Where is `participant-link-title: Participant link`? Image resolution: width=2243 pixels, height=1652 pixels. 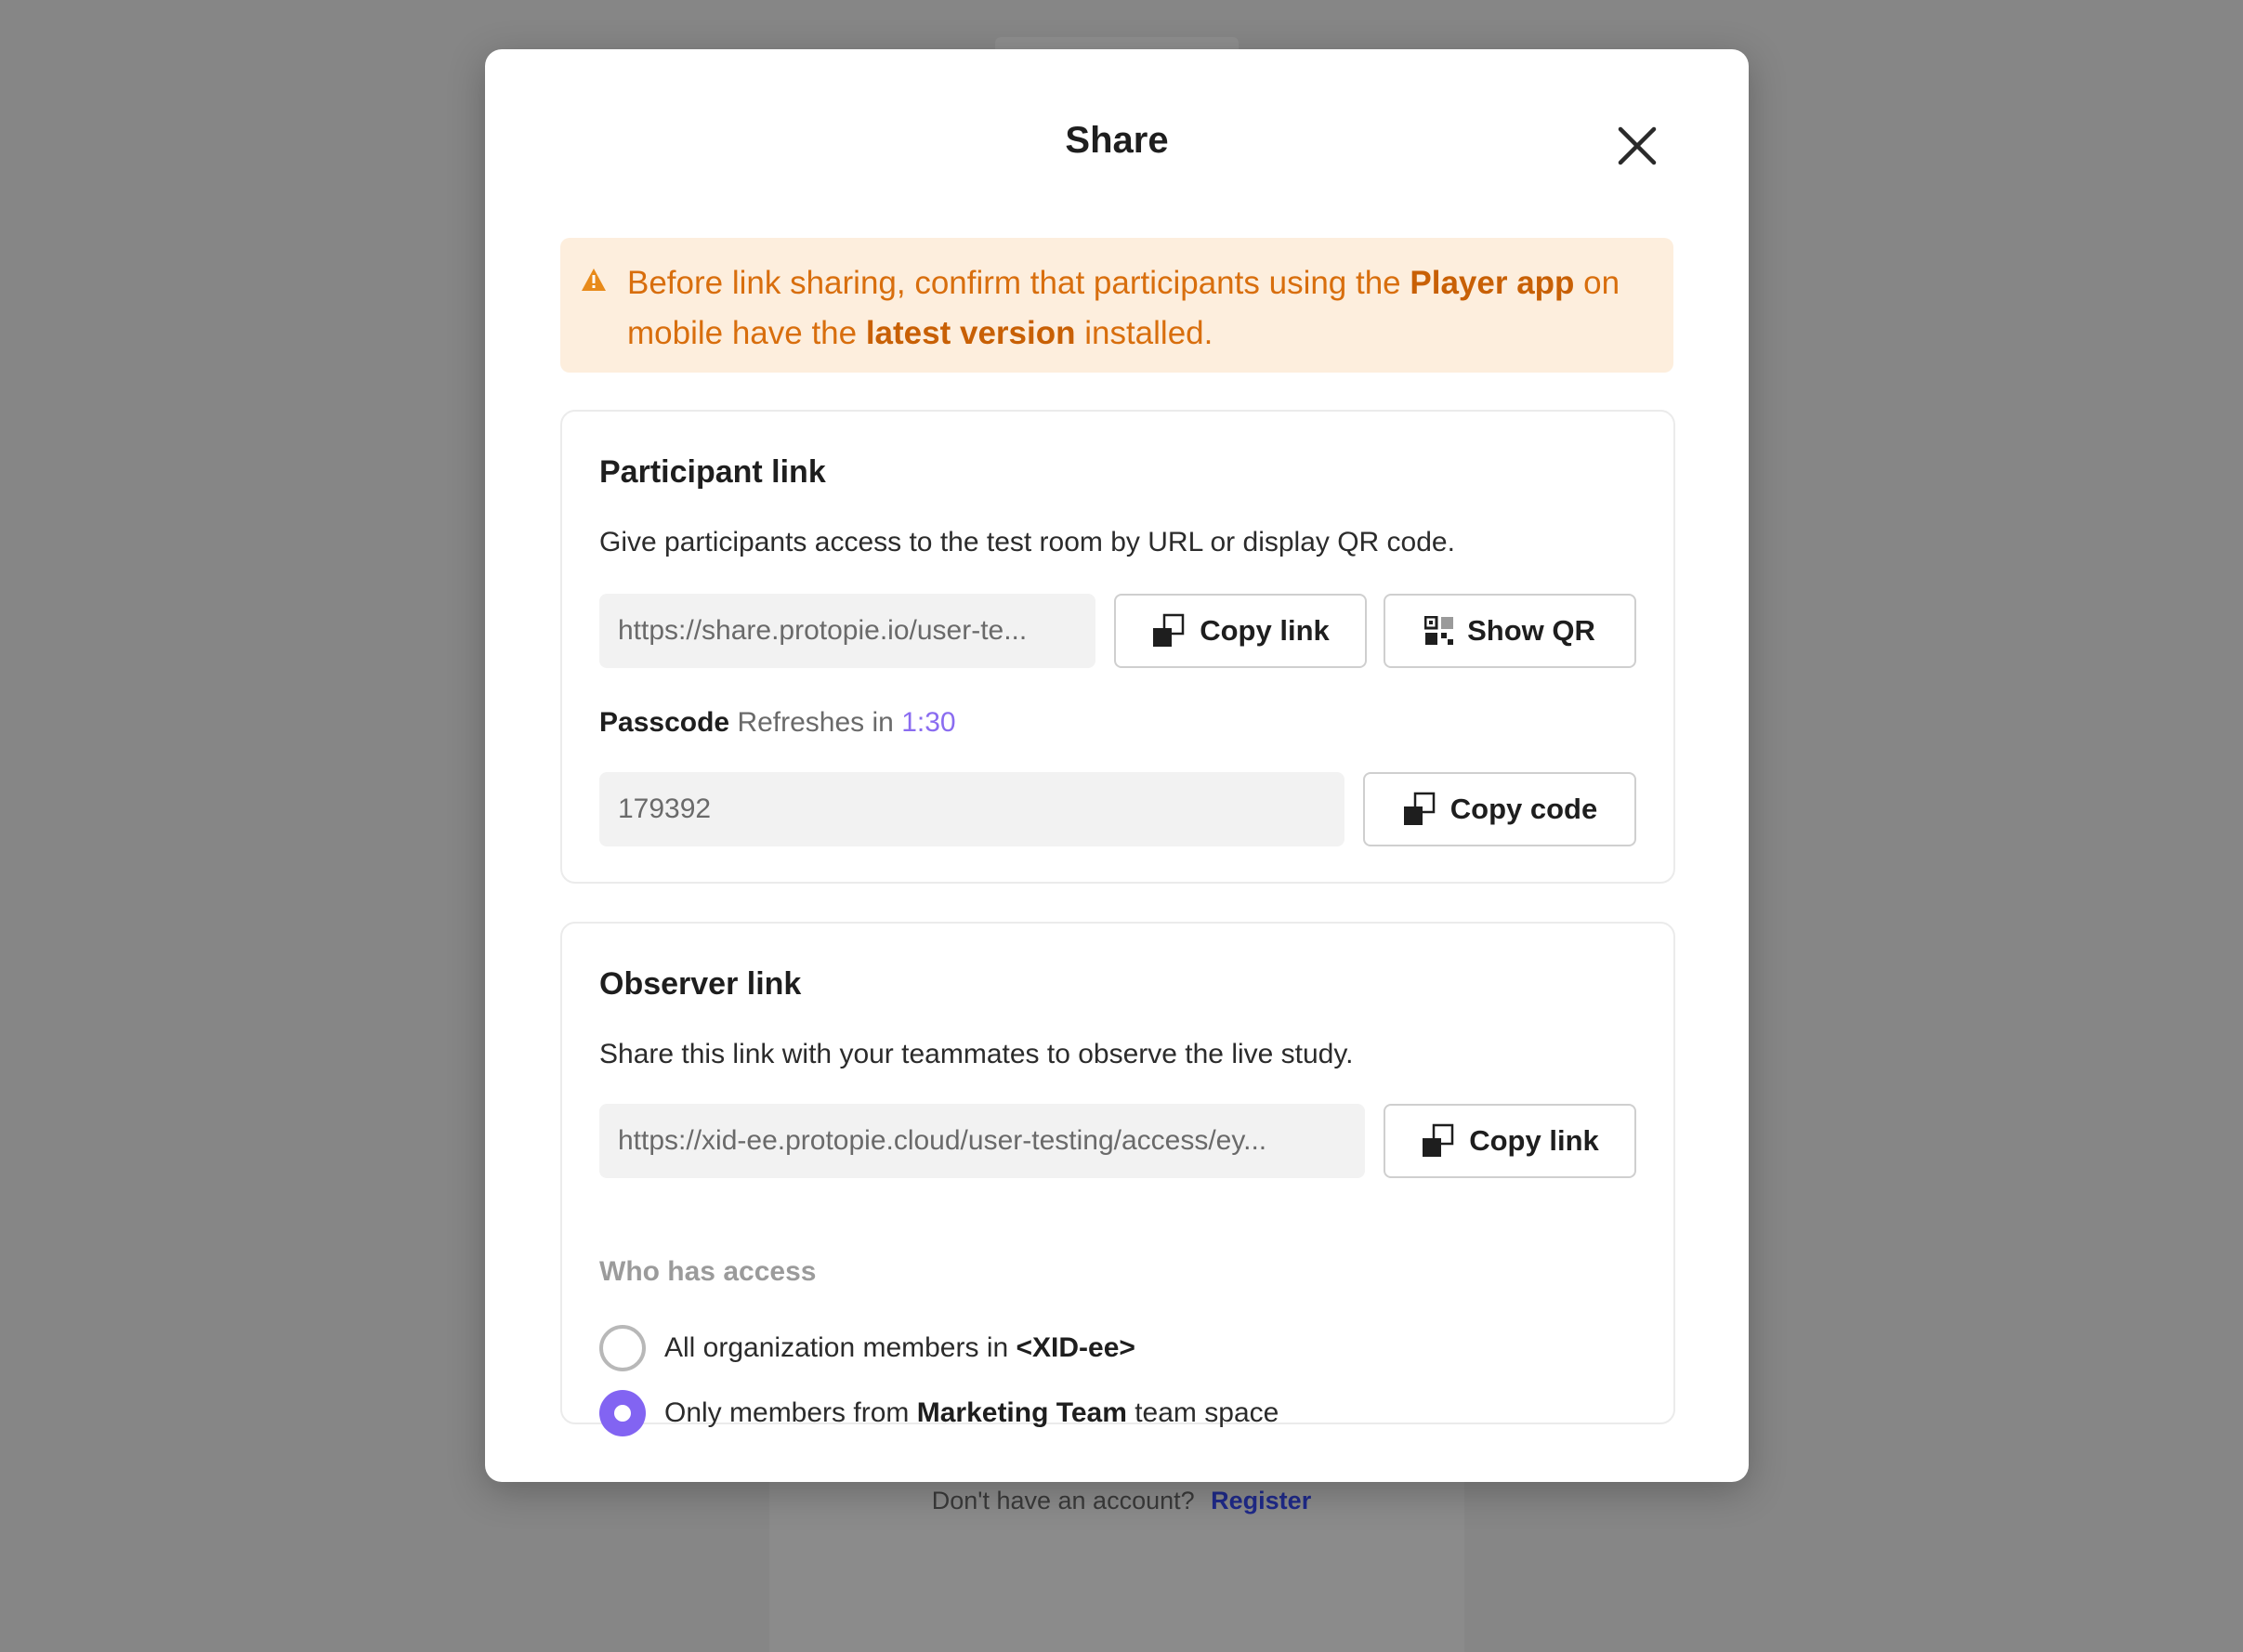 participant-link-title: Participant link is located at coordinates (712, 472).